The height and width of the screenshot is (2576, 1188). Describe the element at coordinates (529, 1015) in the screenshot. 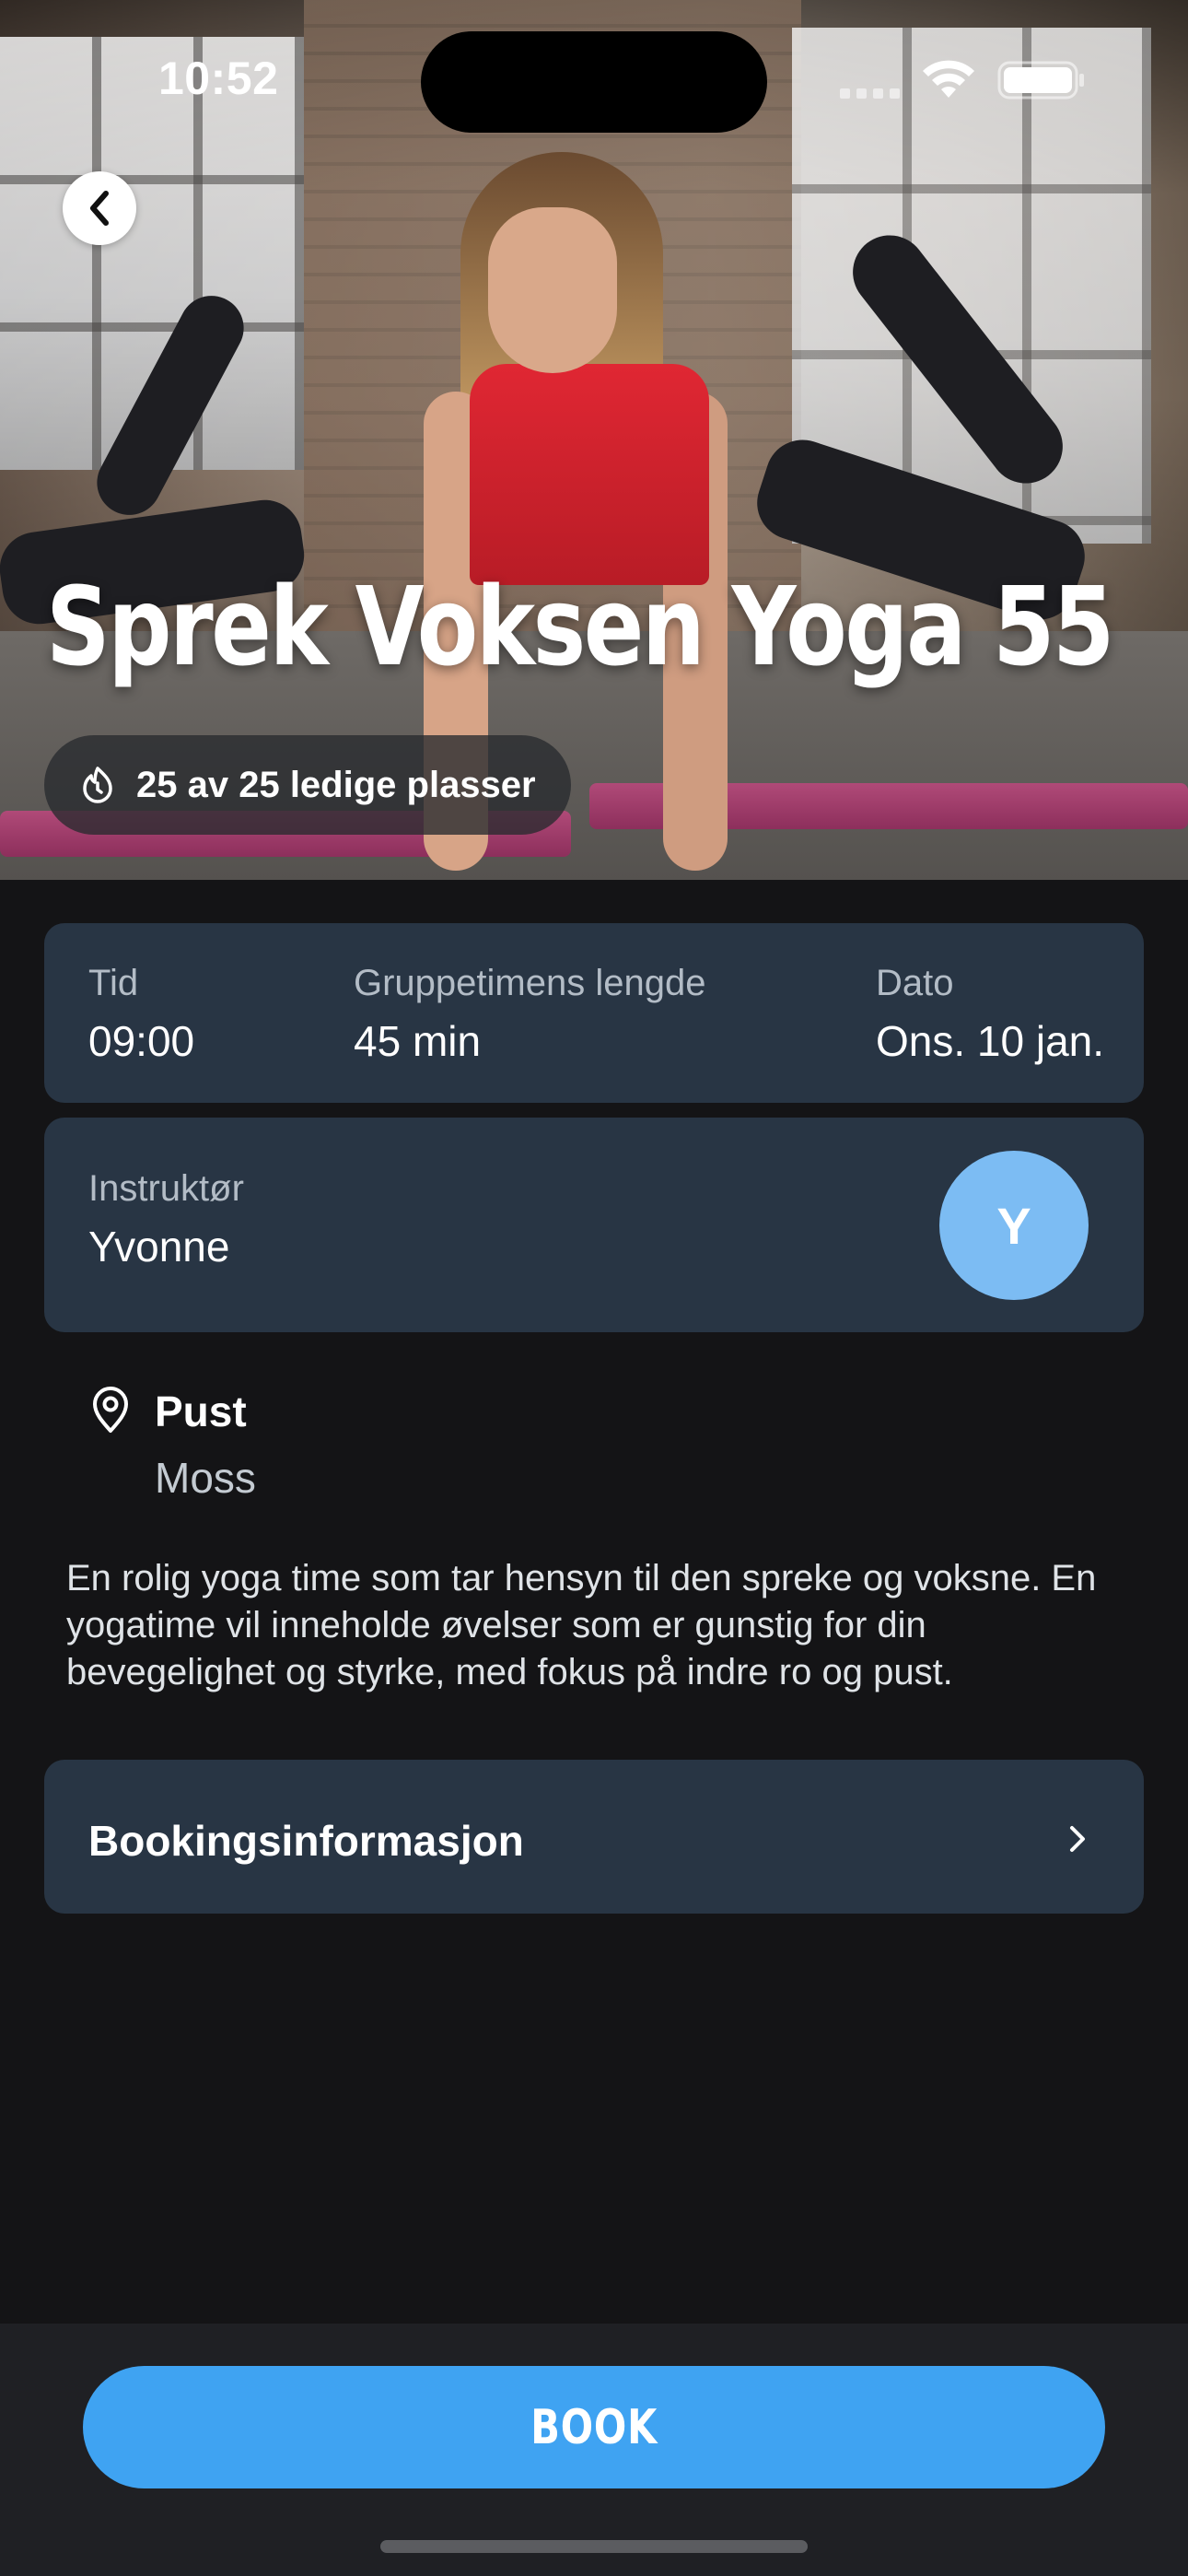

I see `duration-detail: Gruppetimens lengde 45 min` at that location.